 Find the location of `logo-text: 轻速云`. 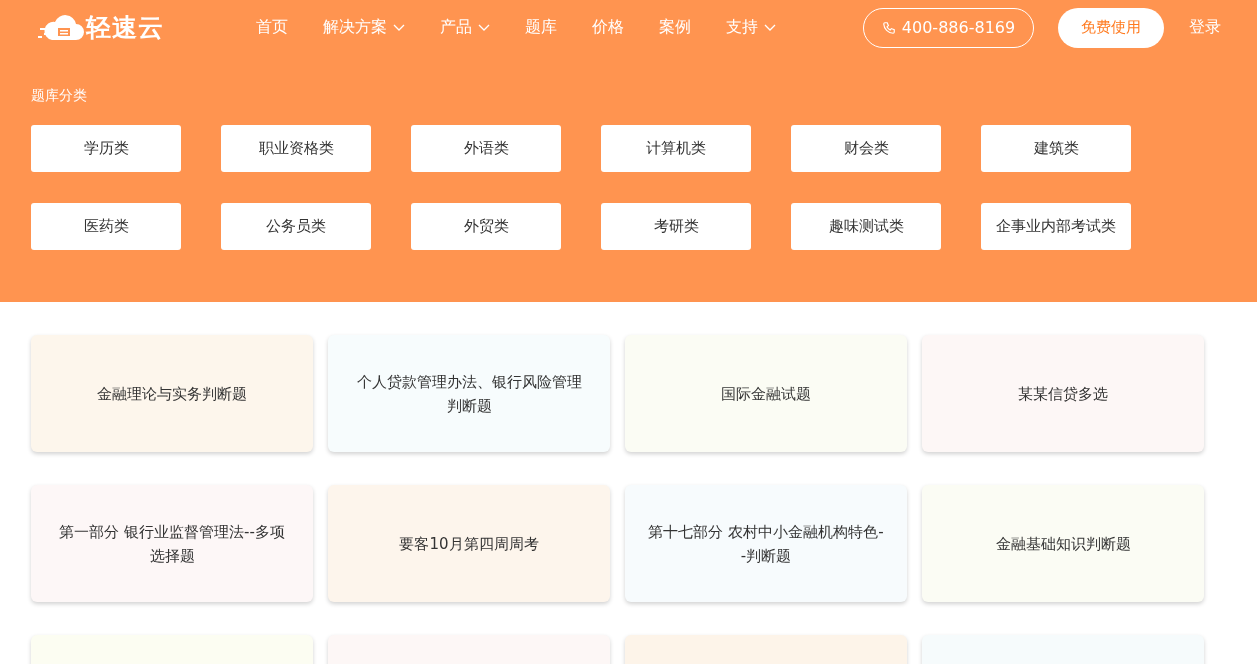

logo-text: 轻速云 is located at coordinates (125, 28).